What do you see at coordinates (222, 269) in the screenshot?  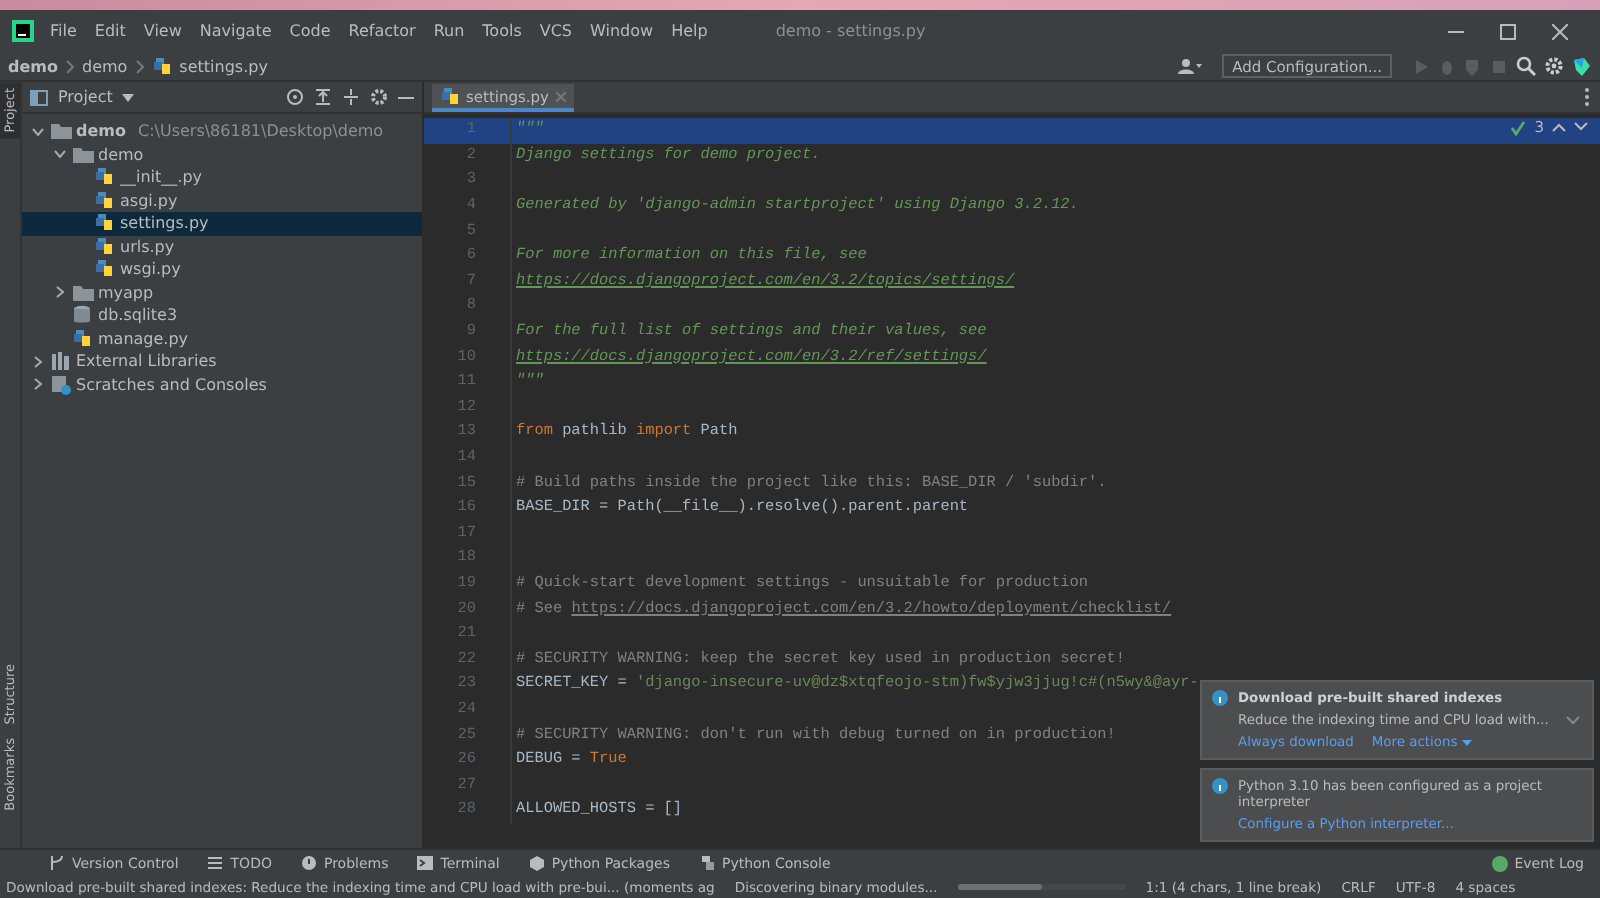 I see `tree-item: wsgi.py` at bounding box center [222, 269].